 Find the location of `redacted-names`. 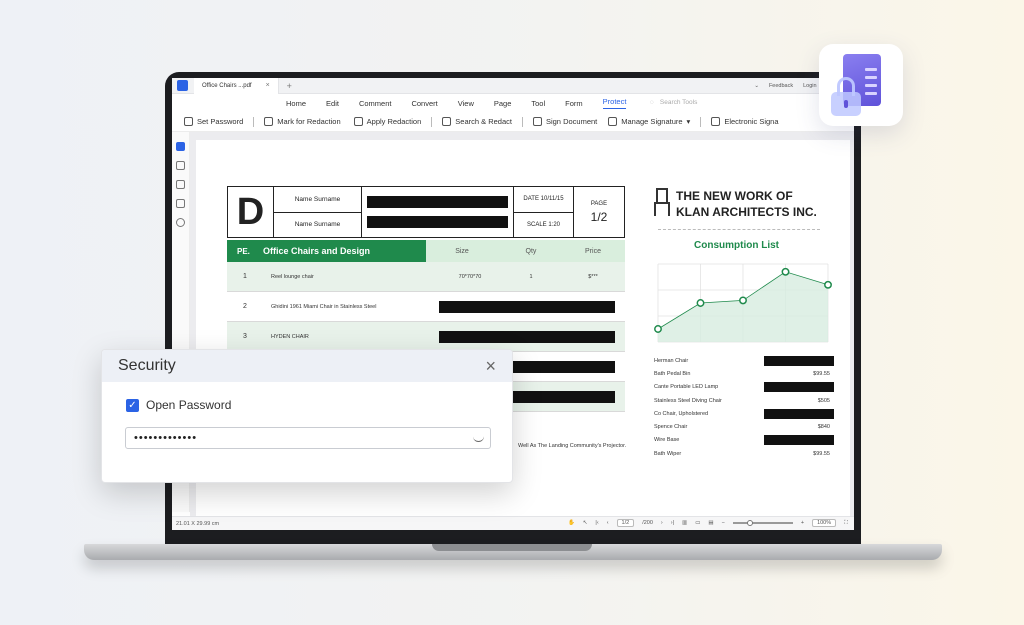

redacted-names is located at coordinates (438, 212).